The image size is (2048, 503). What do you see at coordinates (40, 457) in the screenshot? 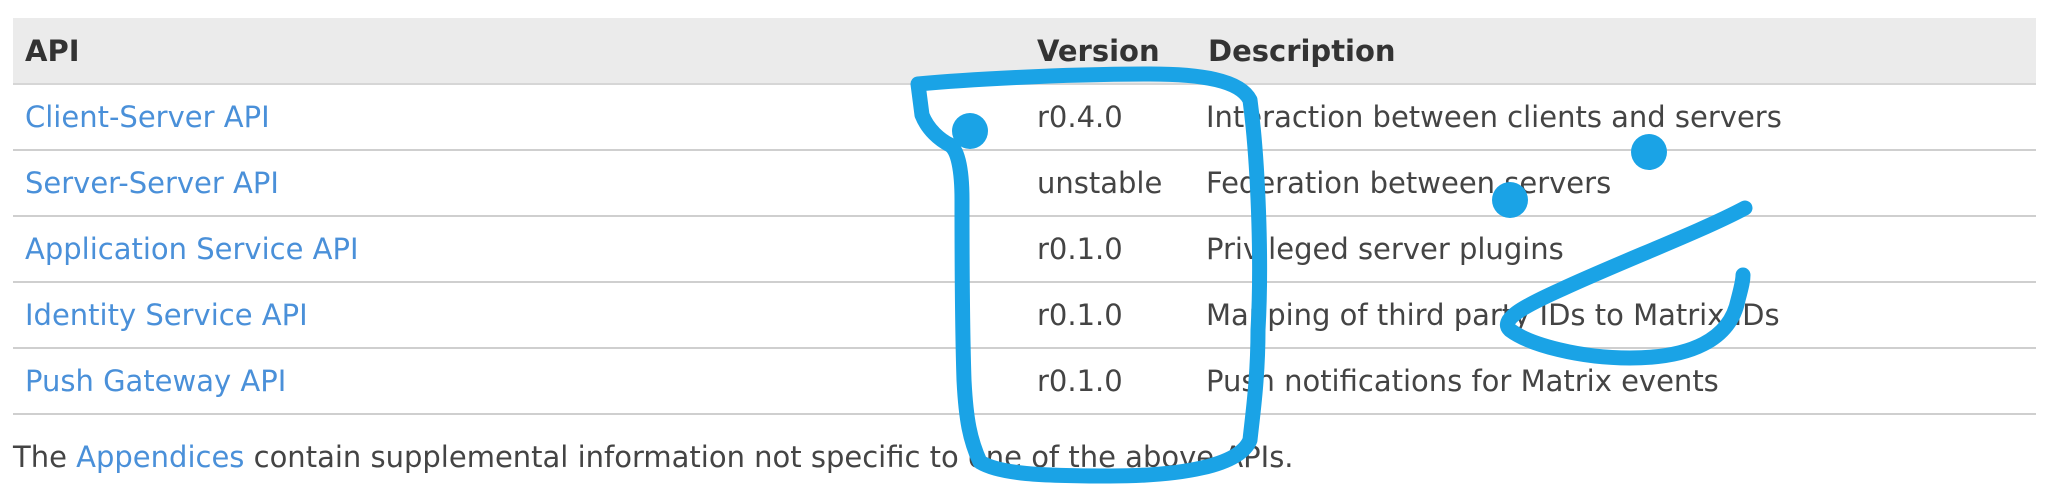
I see `note-prefix: The` at bounding box center [40, 457].